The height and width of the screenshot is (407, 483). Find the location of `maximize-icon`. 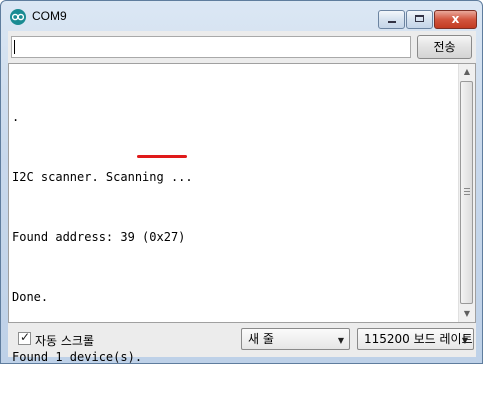

maximize-icon is located at coordinates (419, 18).